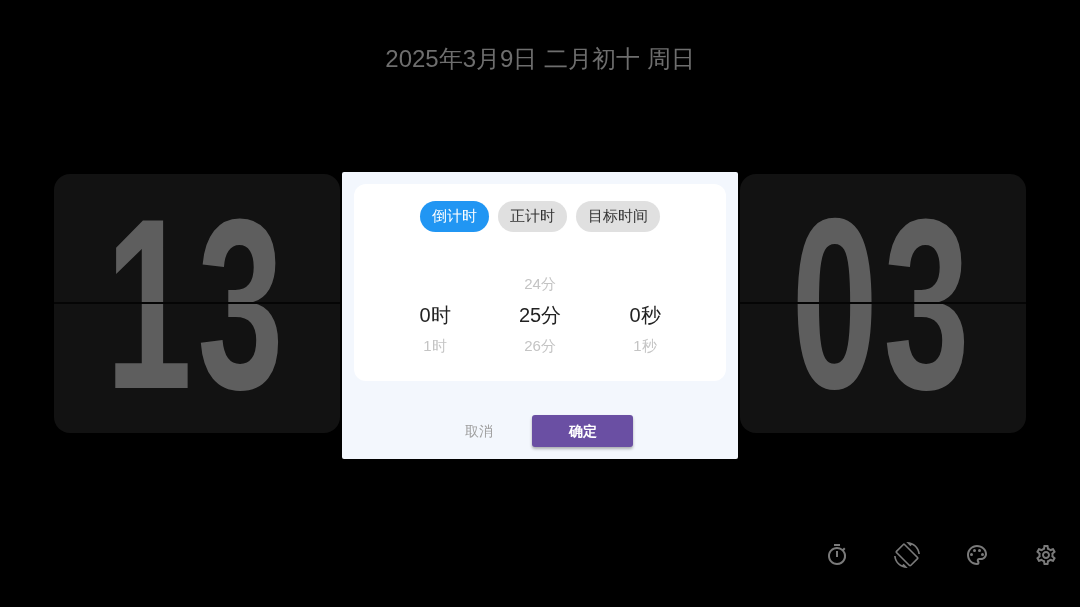 Image resolution: width=1080 pixels, height=607 pixels. Describe the element at coordinates (618, 216) in the screenshot. I see `mode-tab: 目标时间` at that location.